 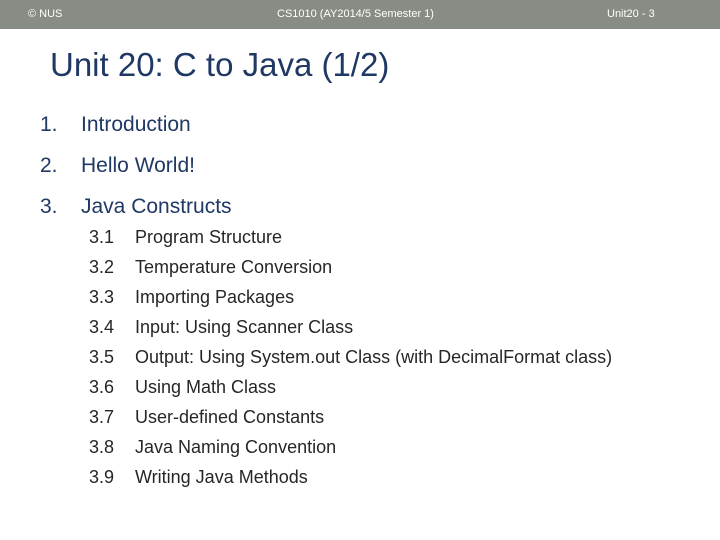 What do you see at coordinates (49, 165) in the screenshot?
I see `item-number: 2.` at bounding box center [49, 165].